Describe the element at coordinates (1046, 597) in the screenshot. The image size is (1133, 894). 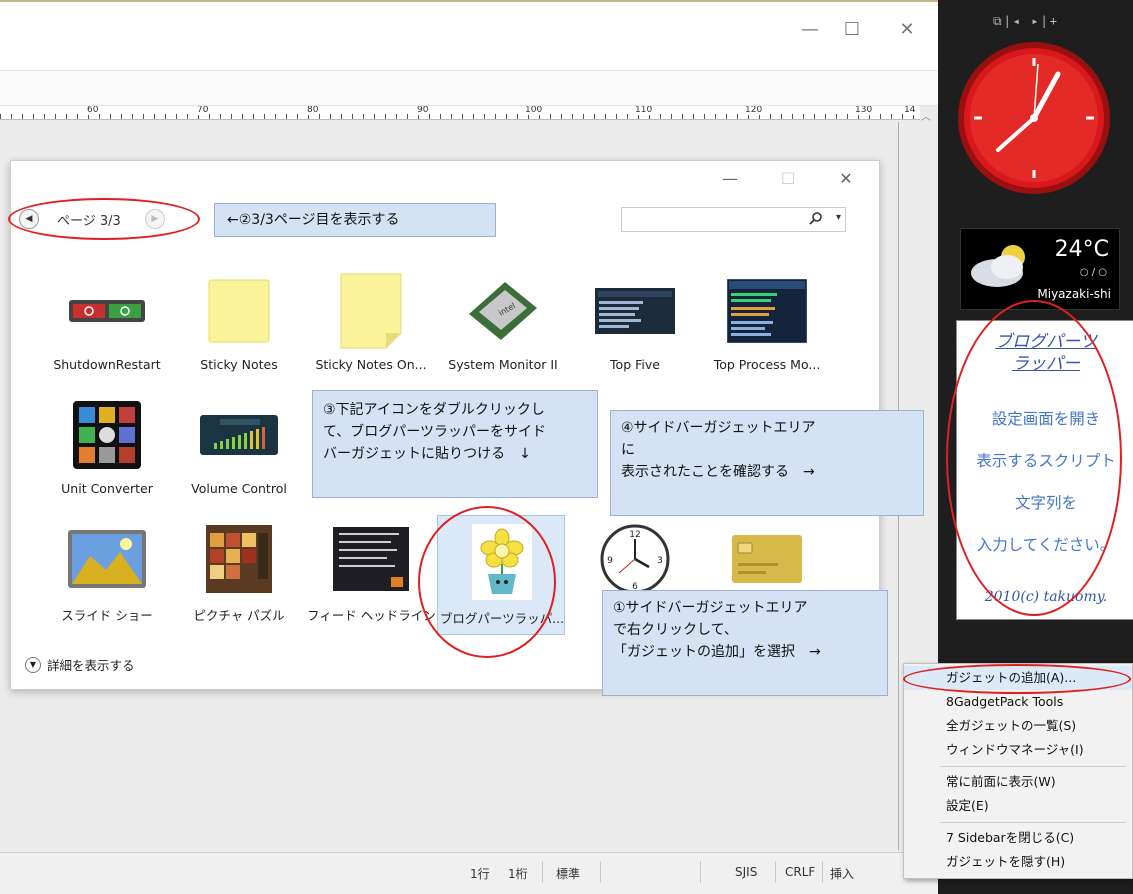
I see `blog-gadget-footer: 2010(c) takuomy.` at that location.